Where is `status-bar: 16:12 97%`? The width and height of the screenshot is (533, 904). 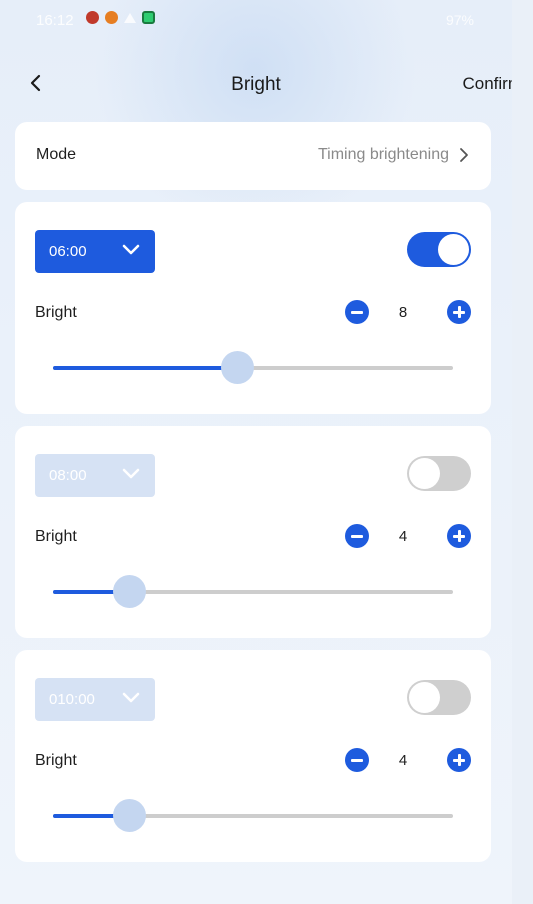 status-bar: 16:12 97% is located at coordinates (256, 22).